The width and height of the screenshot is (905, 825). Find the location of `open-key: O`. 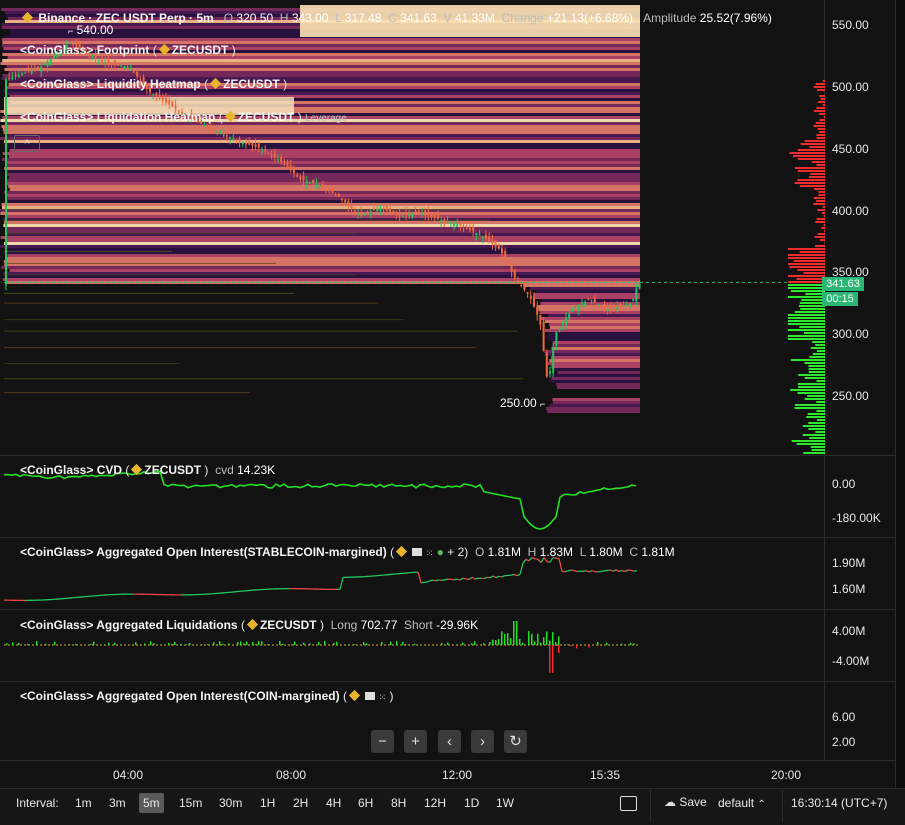

open-key: O is located at coordinates (228, 18).